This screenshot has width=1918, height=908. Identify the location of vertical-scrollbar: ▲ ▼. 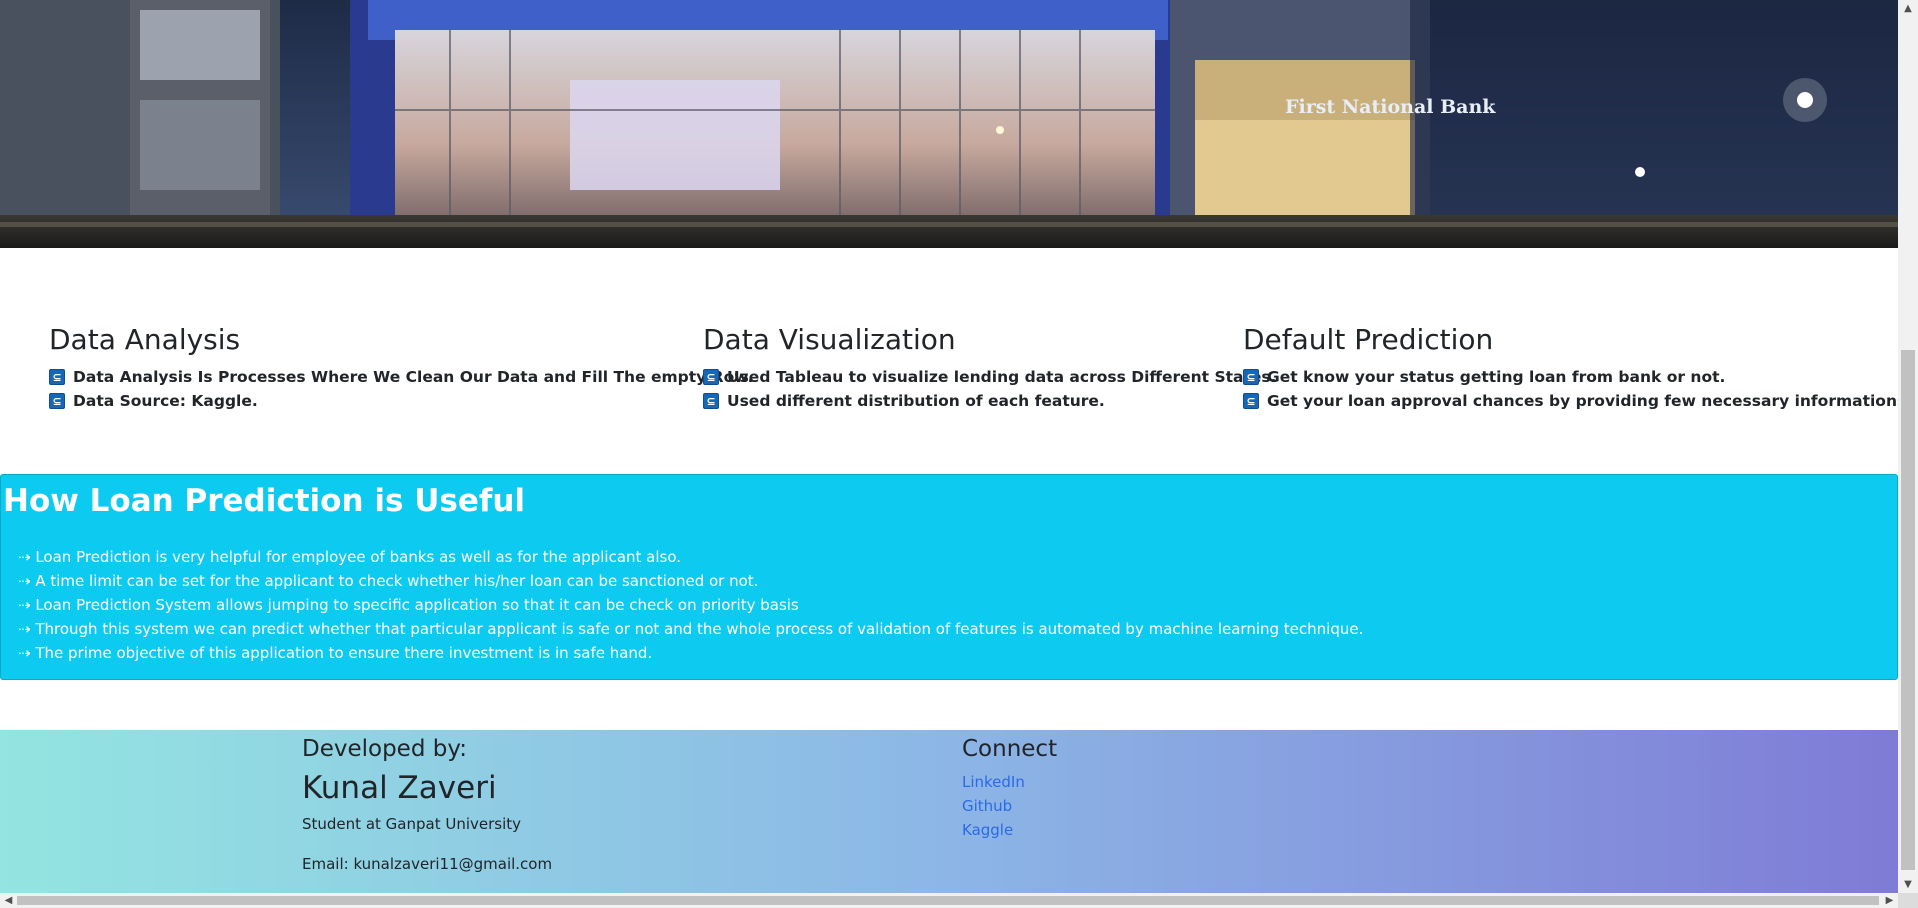
(1908, 446).